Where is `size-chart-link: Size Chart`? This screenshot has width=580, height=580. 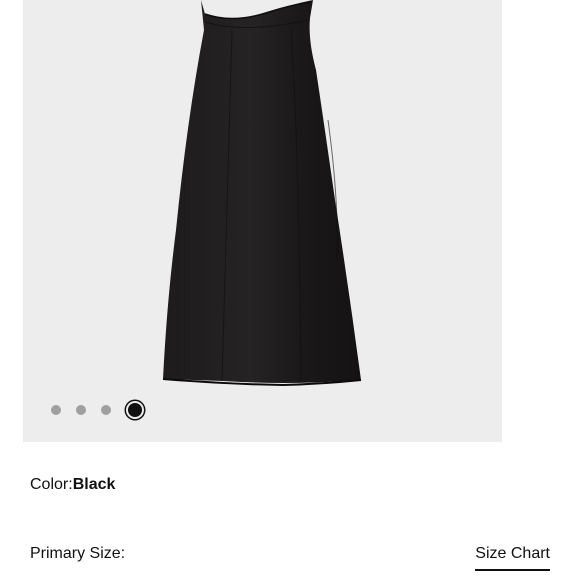
size-chart-link: Size Chart is located at coordinates (512, 557).